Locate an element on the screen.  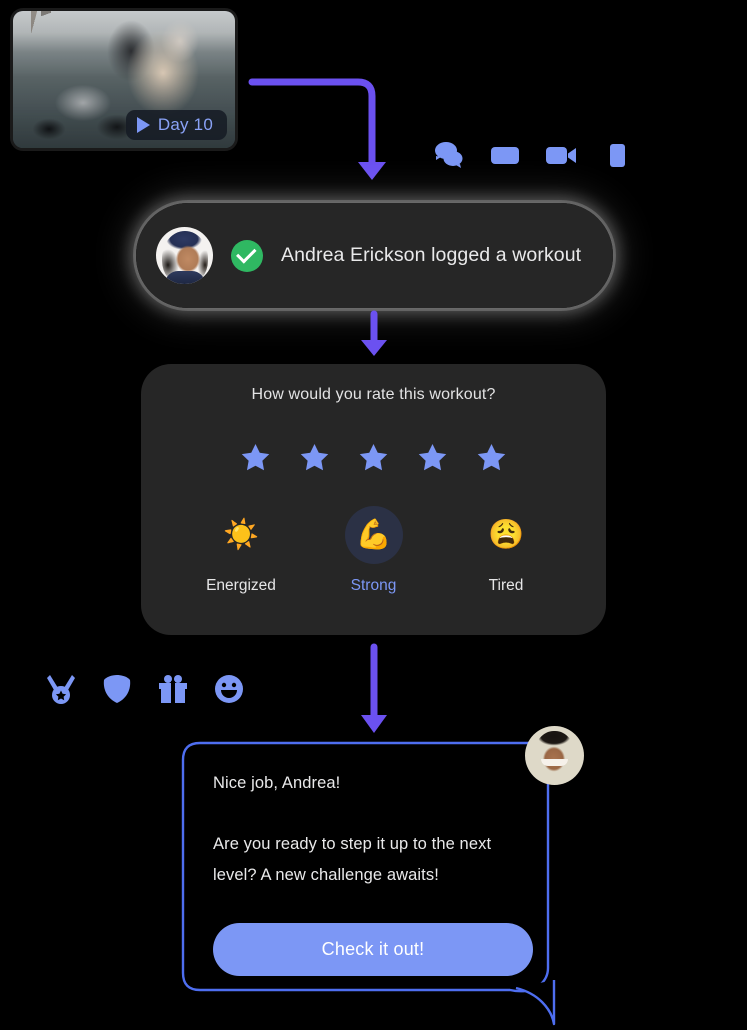
mood-option-tired: 😩 Tired is located at coordinates (506, 550).